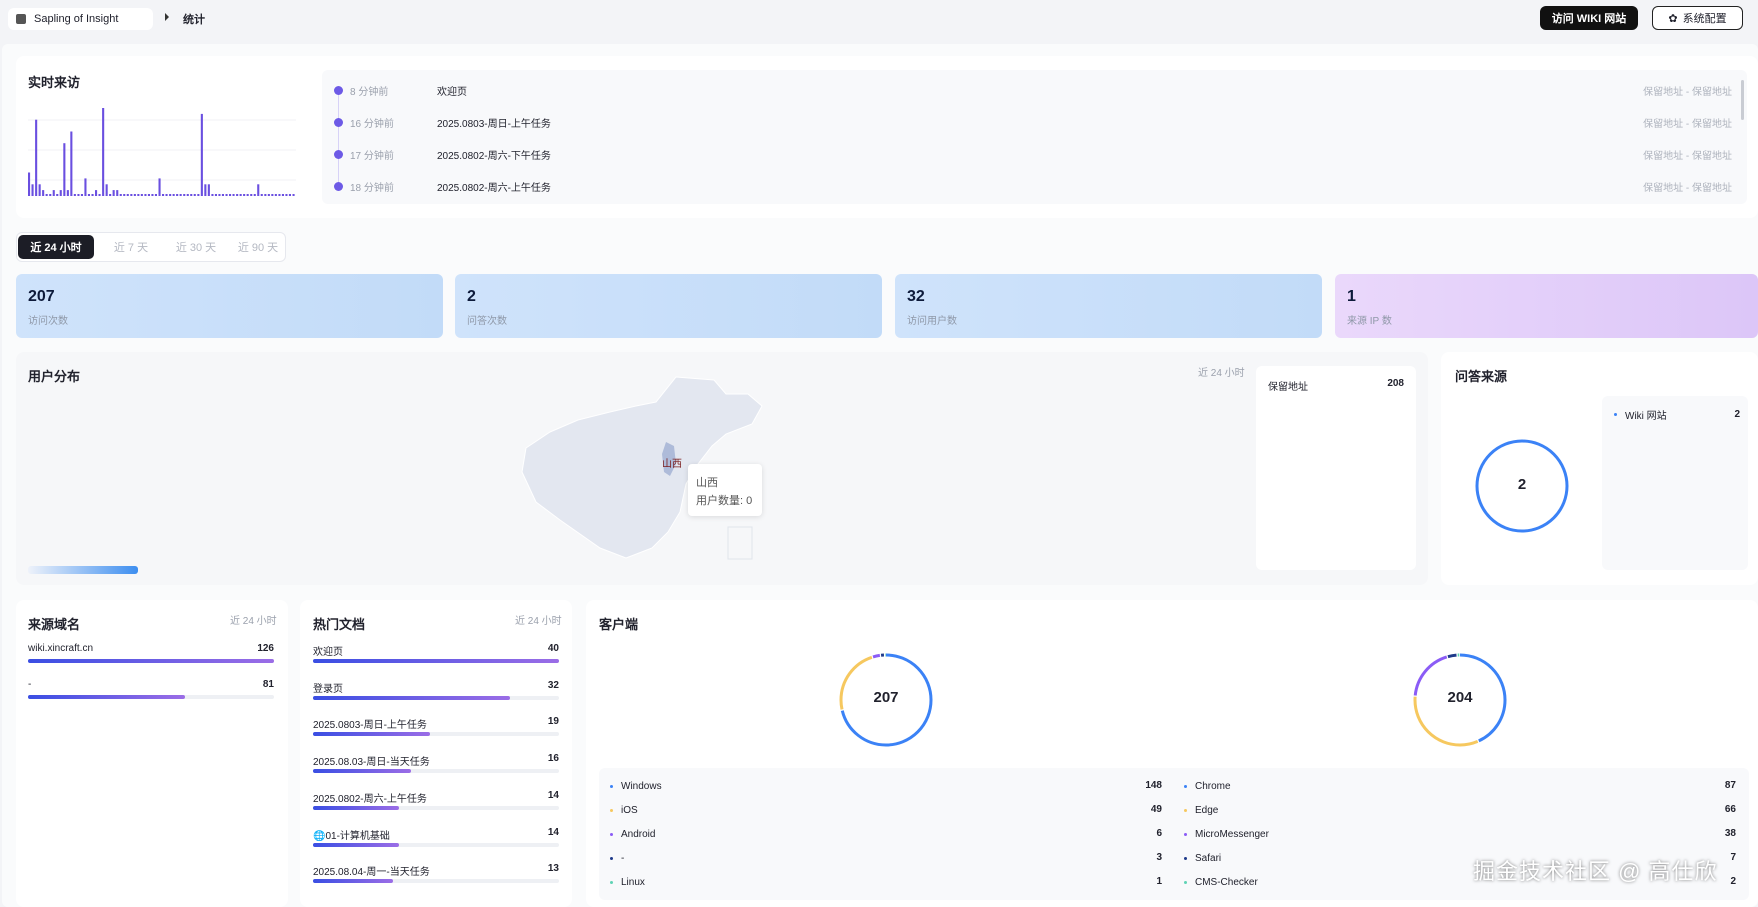 The height and width of the screenshot is (907, 1758). Describe the element at coordinates (1108, 306) in the screenshot. I see `stat-users-card: 32 访问用户数` at that location.